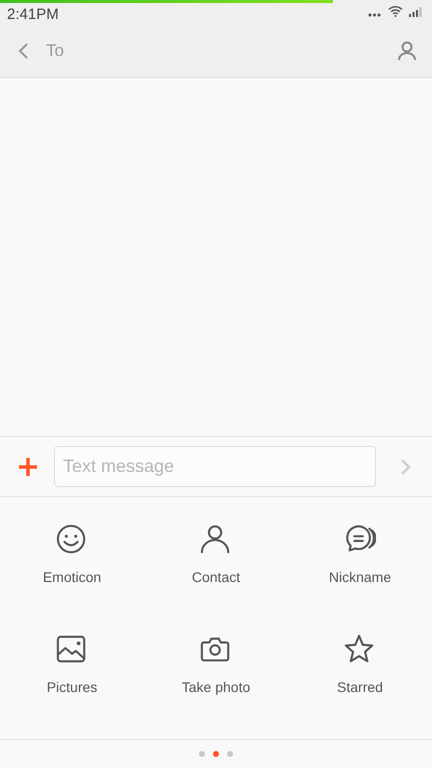 Image resolution: width=432 pixels, height=768 pixels. Describe the element at coordinates (33, 15) in the screenshot. I see `status-time: 2:41PM` at that location.